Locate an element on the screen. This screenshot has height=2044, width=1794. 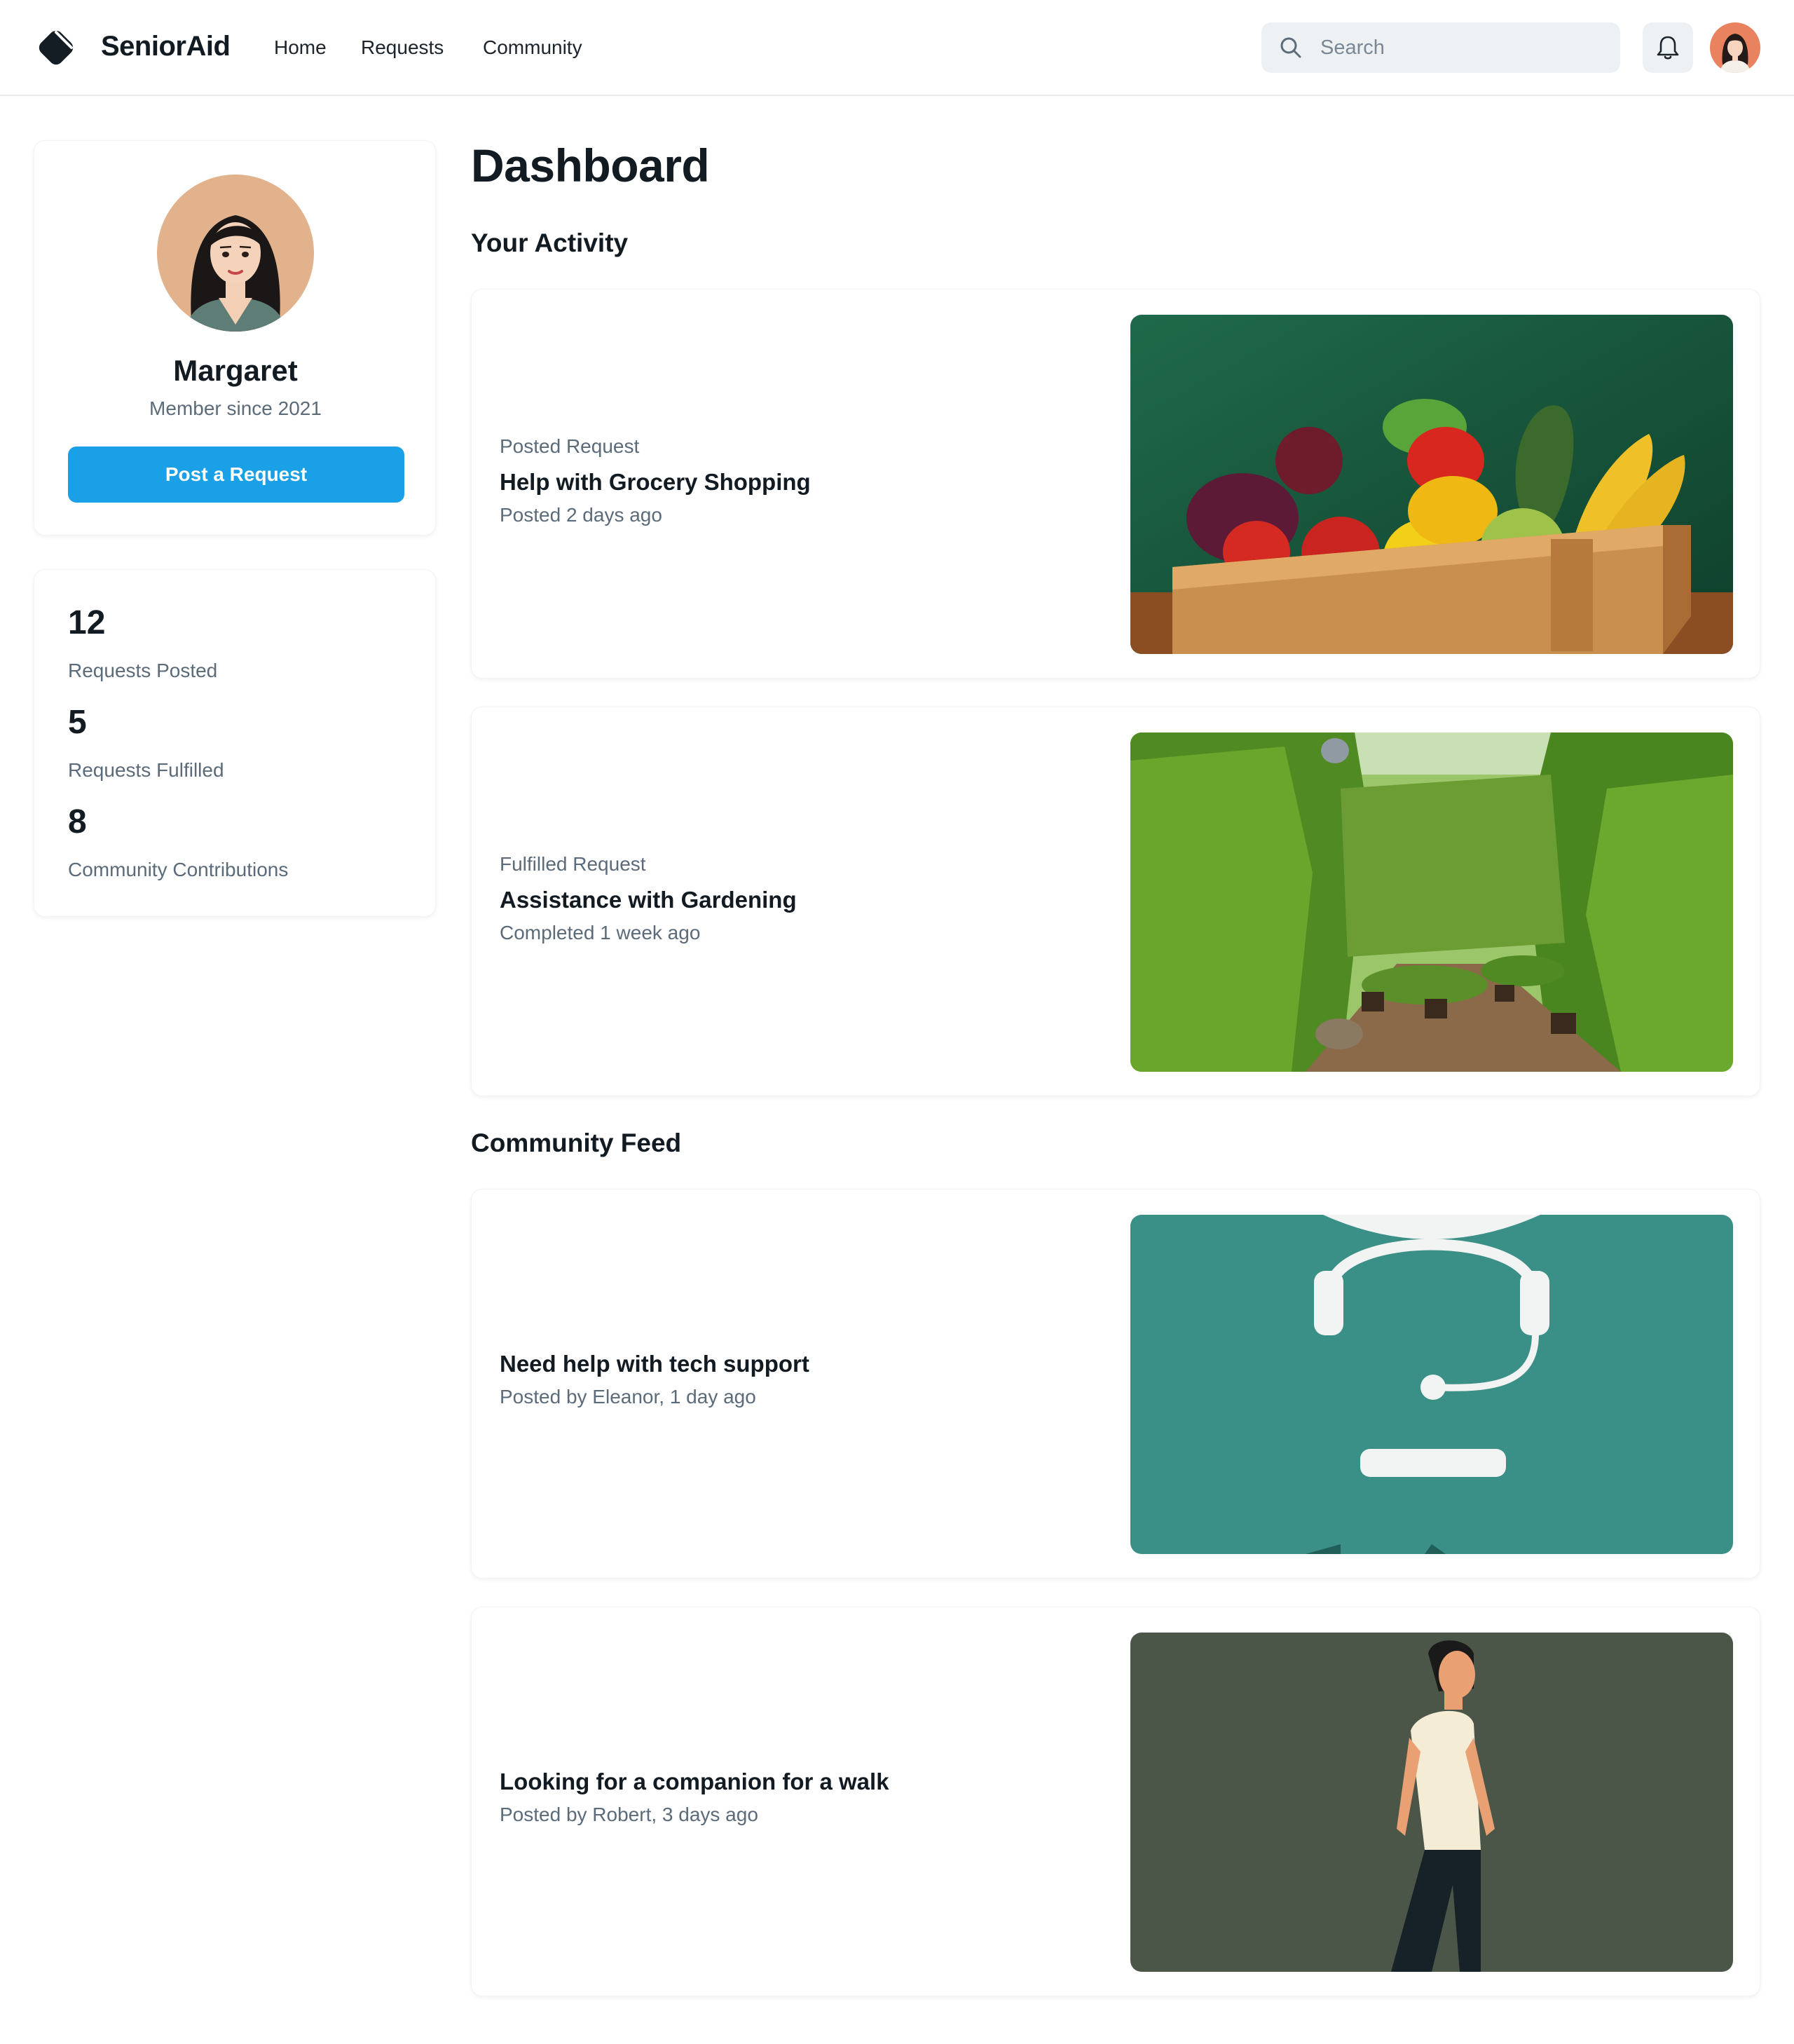
search-bar is located at coordinates (1441, 48).